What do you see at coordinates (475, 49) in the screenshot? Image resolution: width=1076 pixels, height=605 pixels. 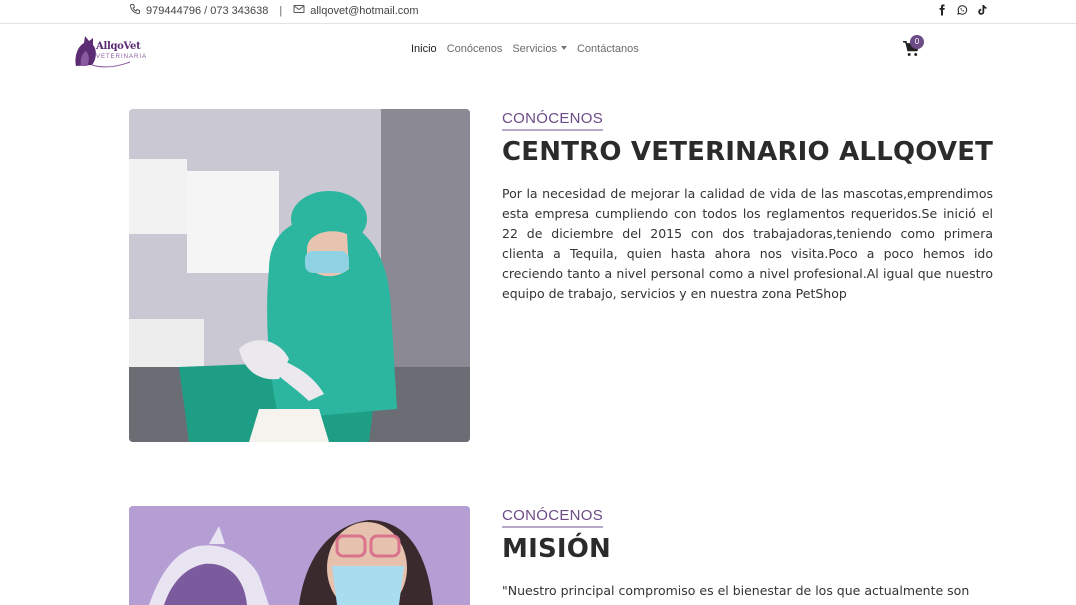 I see `nav-item-conocenos: Conócenos` at bounding box center [475, 49].